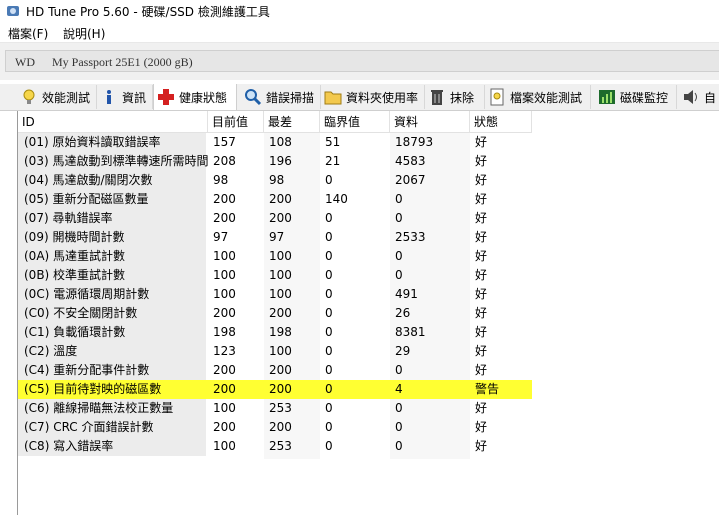  What do you see at coordinates (125, 97) in the screenshot?
I see `tab-info: 資訊` at bounding box center [125, 97].